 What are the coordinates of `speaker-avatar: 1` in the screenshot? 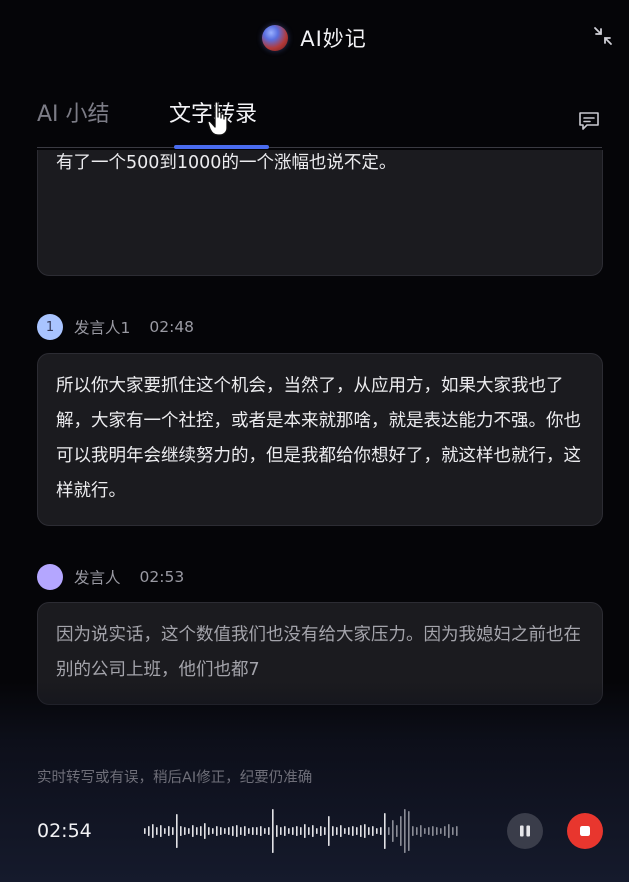 It's located at (50, 327).